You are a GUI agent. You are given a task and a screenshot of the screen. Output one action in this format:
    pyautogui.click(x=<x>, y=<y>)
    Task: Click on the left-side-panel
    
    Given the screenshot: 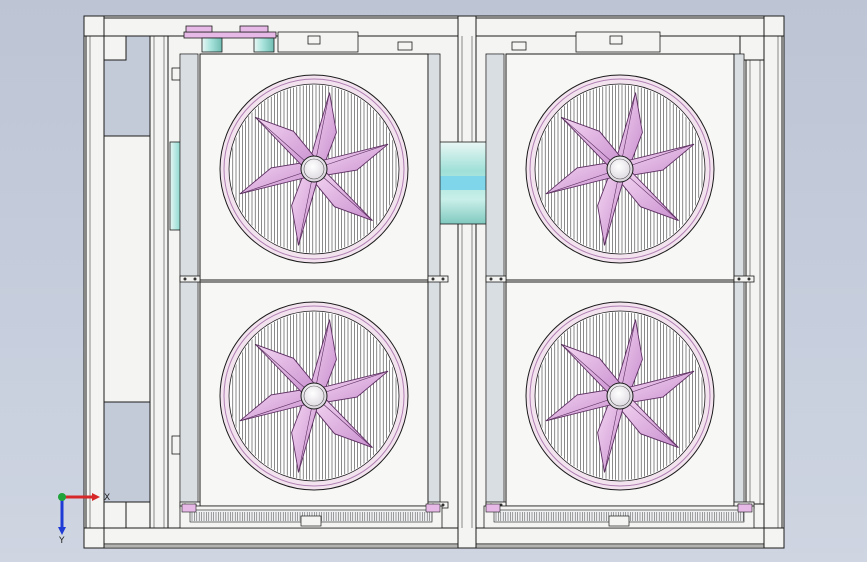 What is the action you would take?
    pyautogui.click(x=136, y=282)
    